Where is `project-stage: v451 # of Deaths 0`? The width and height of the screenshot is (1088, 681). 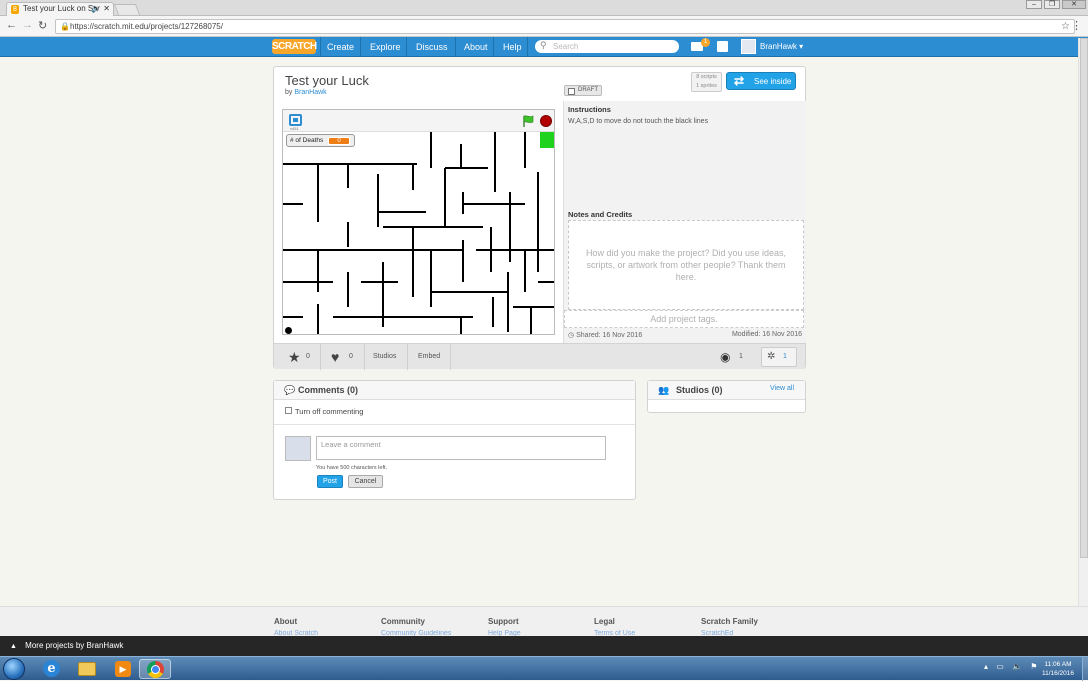
project-stage: v451 # of Deaths 0 is located at coordinates (418, 222).